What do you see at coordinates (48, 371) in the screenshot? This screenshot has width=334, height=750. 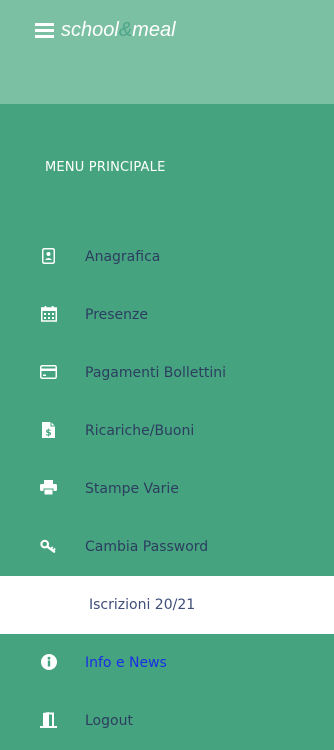 I see `credit-card-icon` at bounding box center [48, 371].